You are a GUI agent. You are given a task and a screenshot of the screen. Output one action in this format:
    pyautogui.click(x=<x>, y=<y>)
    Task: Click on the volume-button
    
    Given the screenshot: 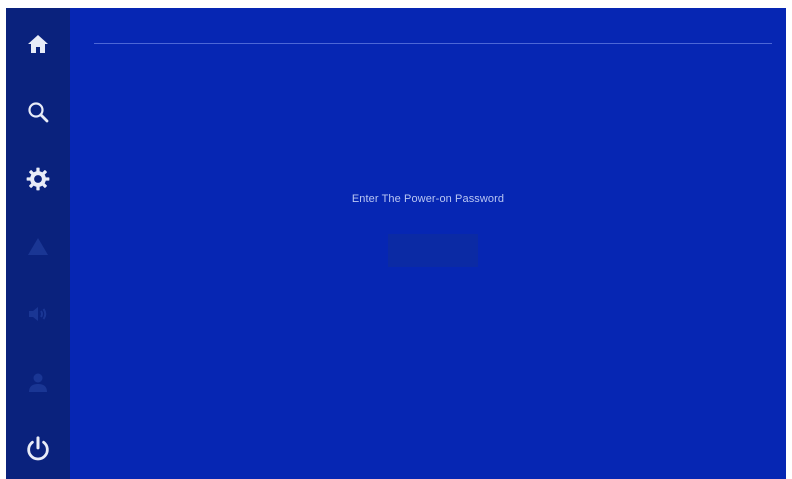 What is the action you would take?
    pyautogui.click(x=38, y=314)
    